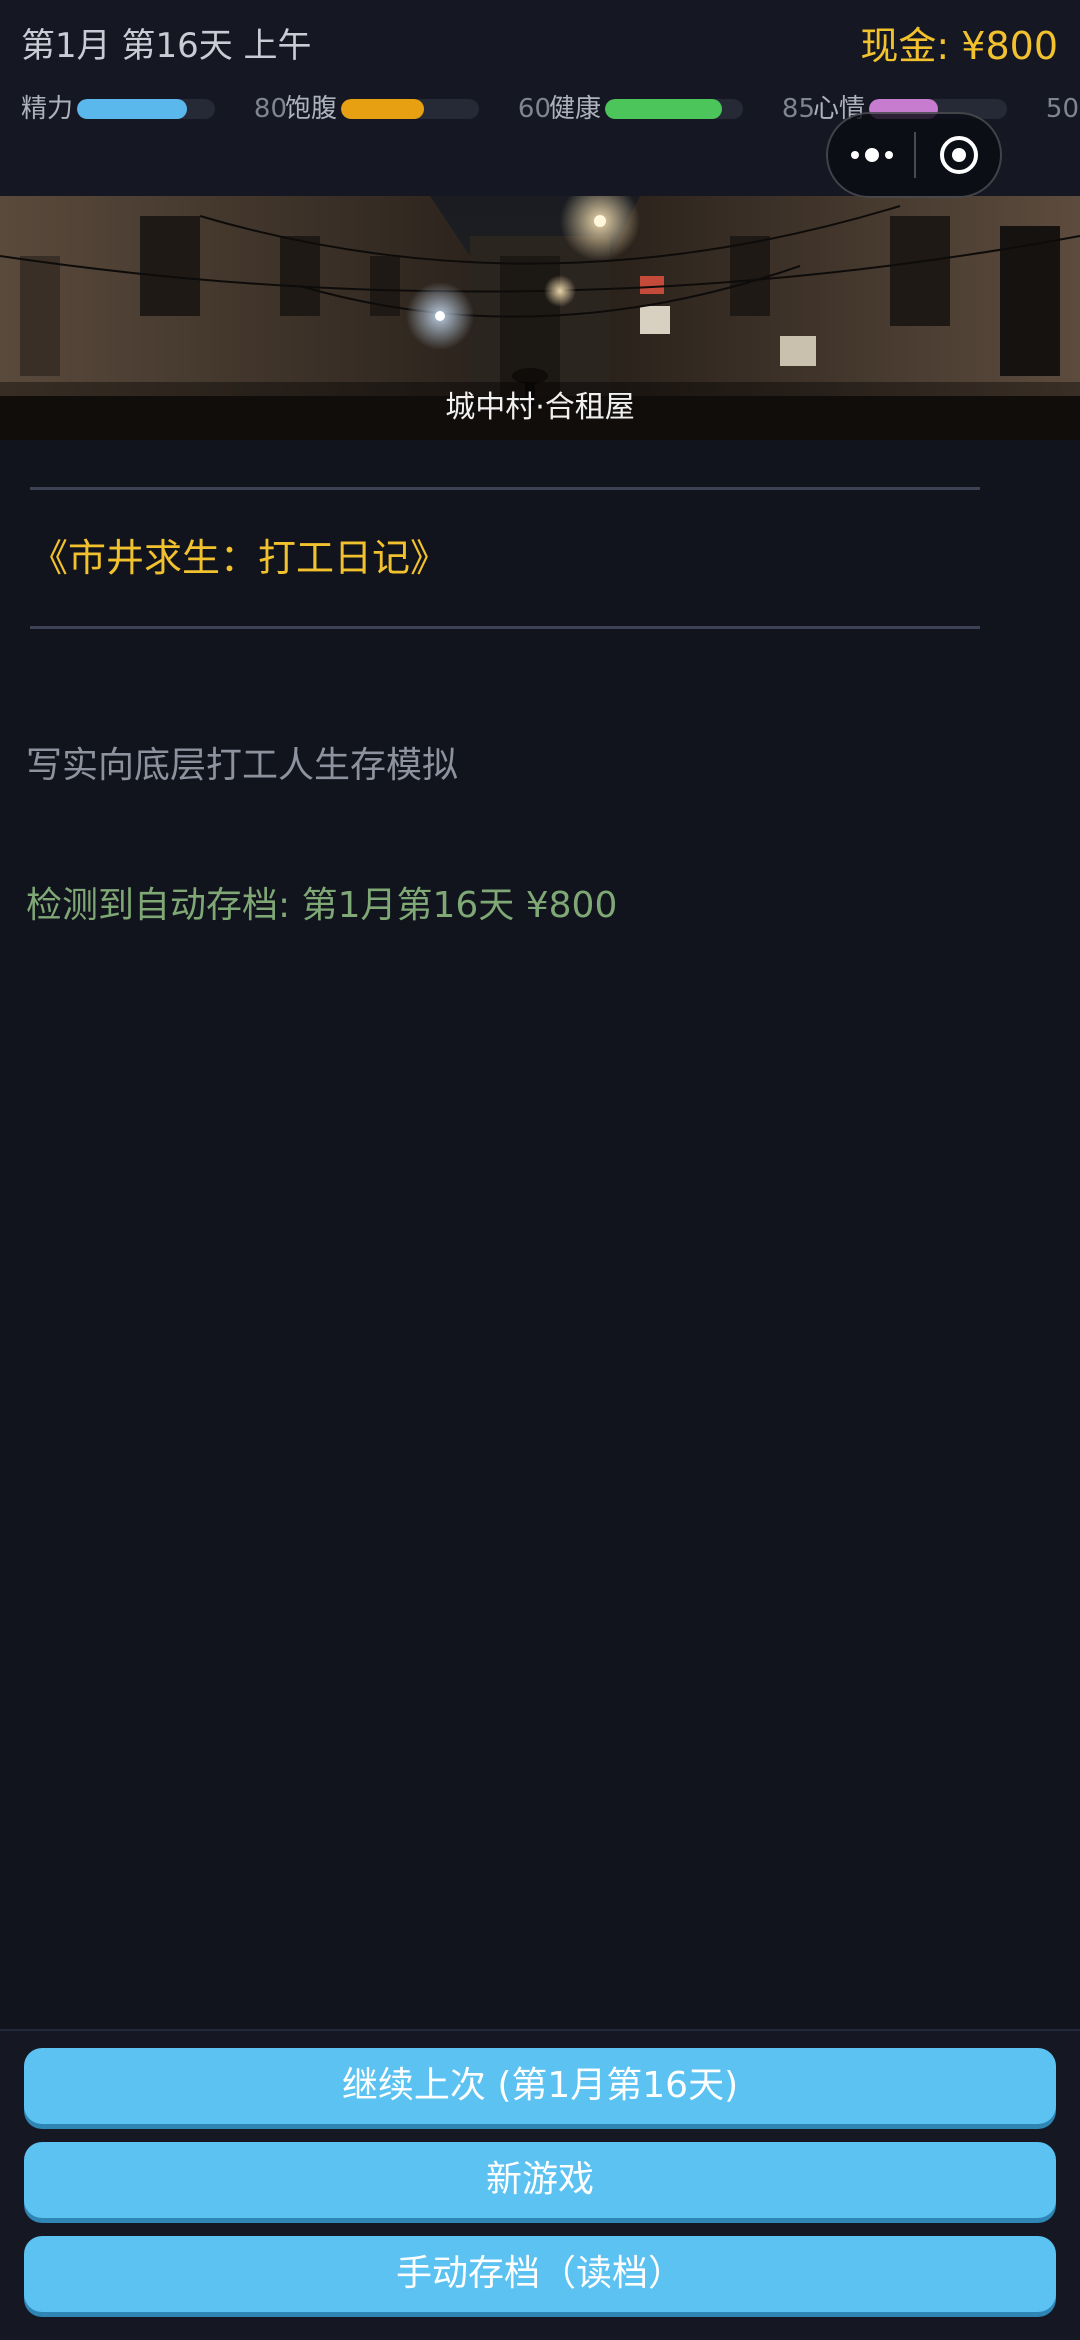 The image size is (1080, 2340). I want to click on stat-energy: 精力 80, so click(154, 109).